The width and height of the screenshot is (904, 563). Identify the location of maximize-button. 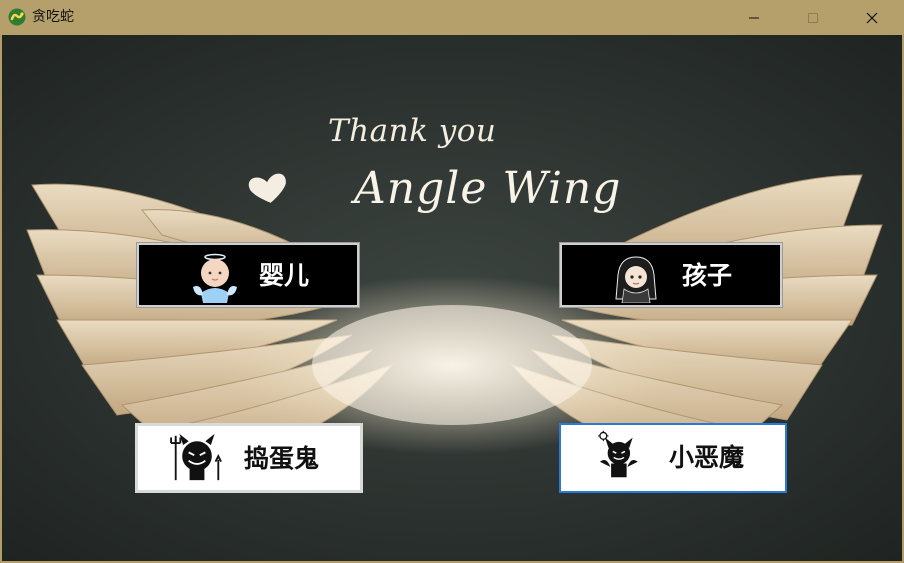
(813, 17).